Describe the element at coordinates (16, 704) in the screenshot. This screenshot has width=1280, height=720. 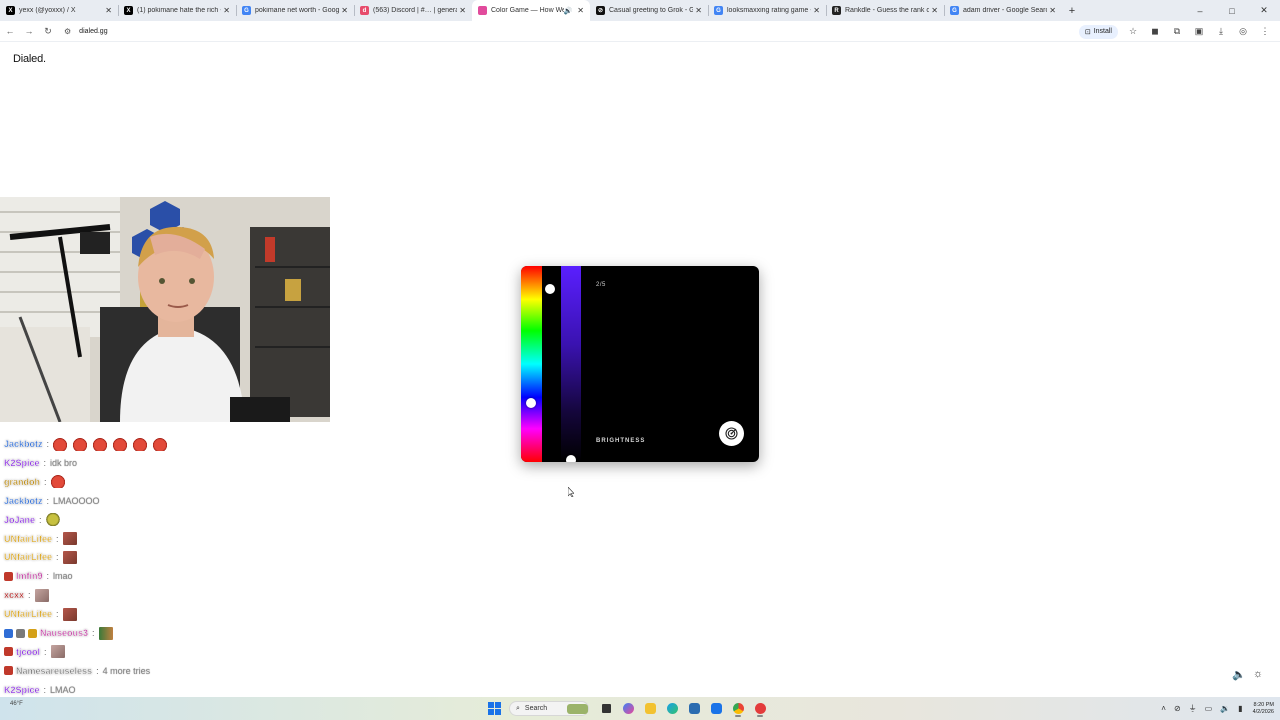
I see `weather-widget: 46°F` at that location.